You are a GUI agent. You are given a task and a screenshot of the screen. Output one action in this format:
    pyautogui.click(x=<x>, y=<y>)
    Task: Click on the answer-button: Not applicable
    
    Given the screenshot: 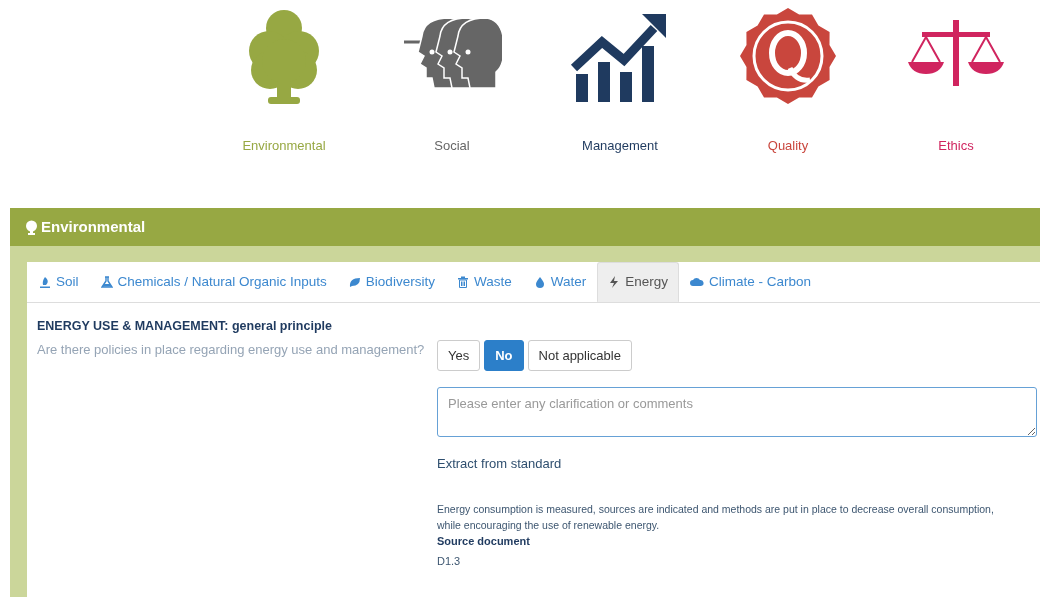 What is the action you would take?
    pyautogui.click(x=579, y=355)
    